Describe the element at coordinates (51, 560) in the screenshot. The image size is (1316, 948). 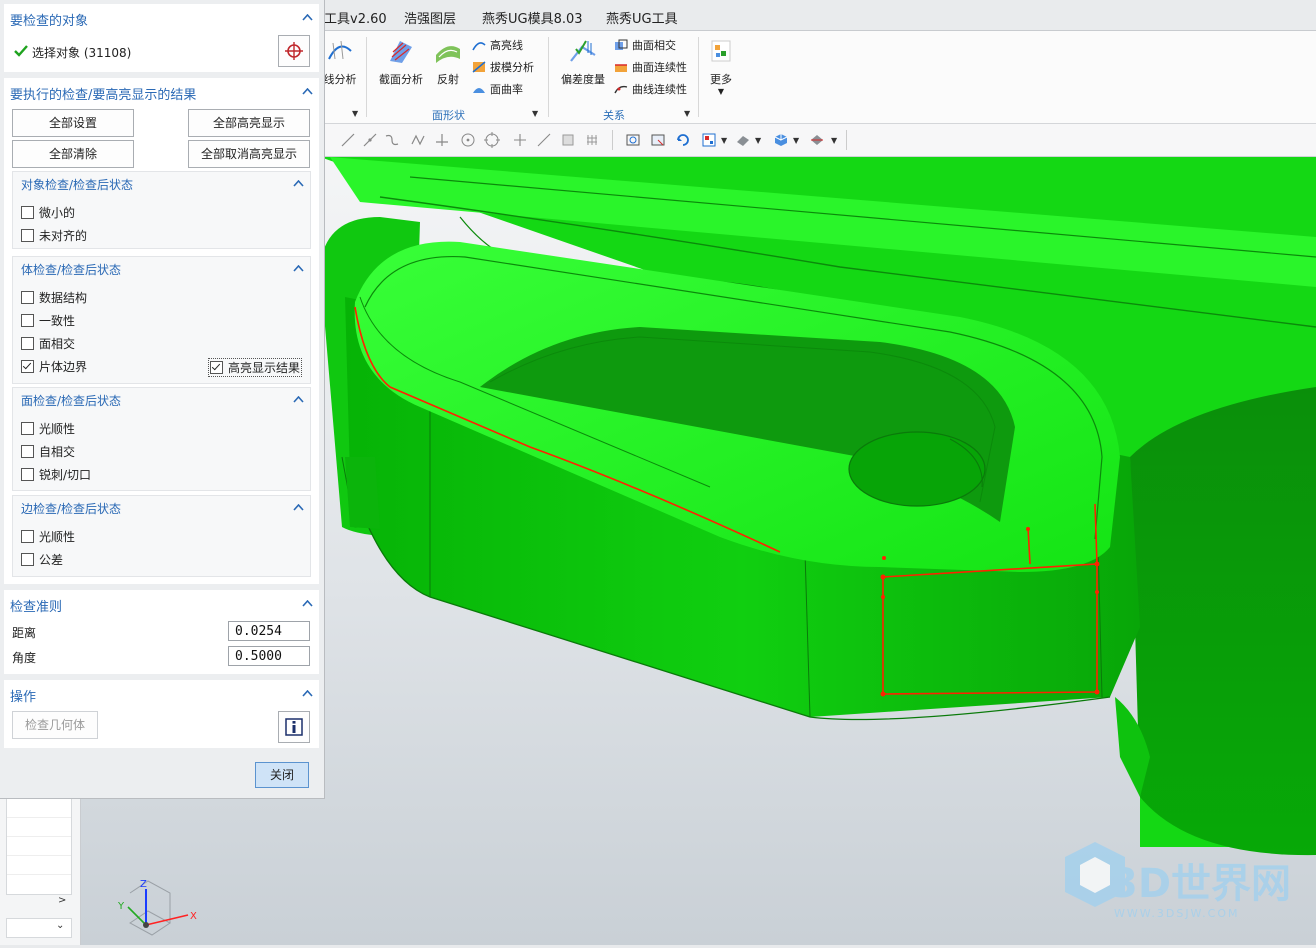
I see `tolerance-label: 公差` at that location.